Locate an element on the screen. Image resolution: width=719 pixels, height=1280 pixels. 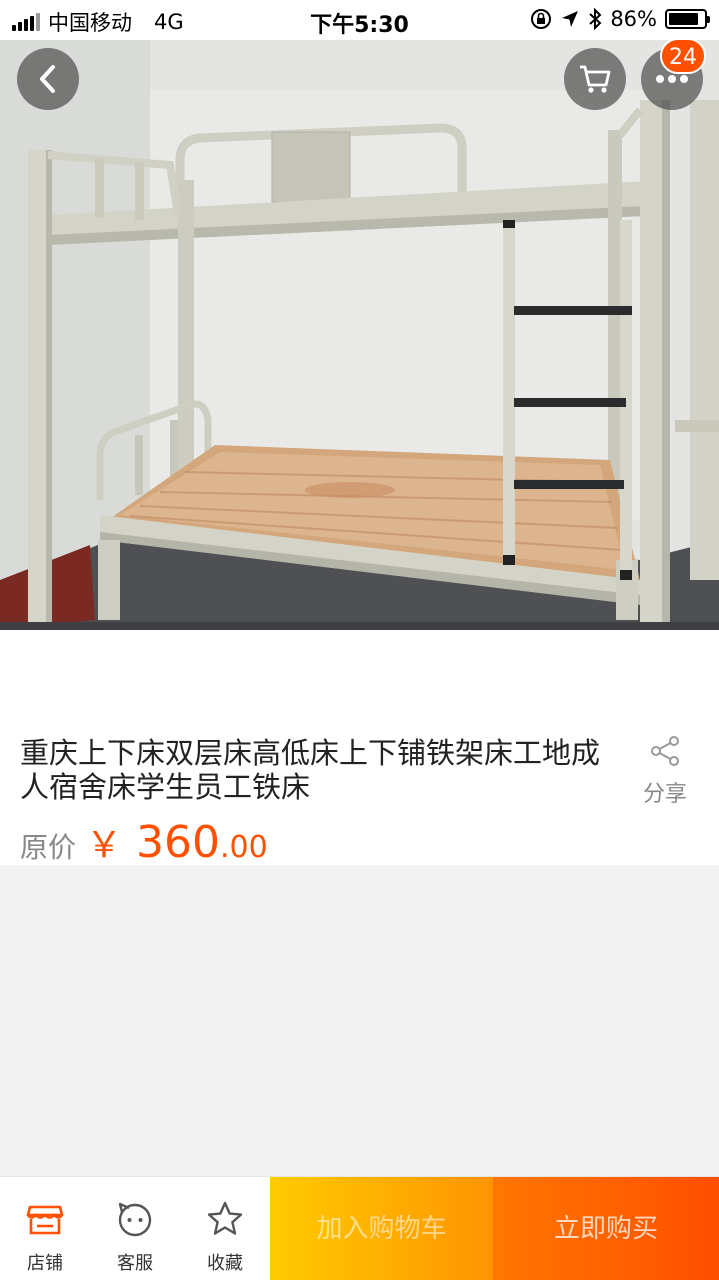
buy-now-button: 立即购买 is located at coordinates (606, 1228).